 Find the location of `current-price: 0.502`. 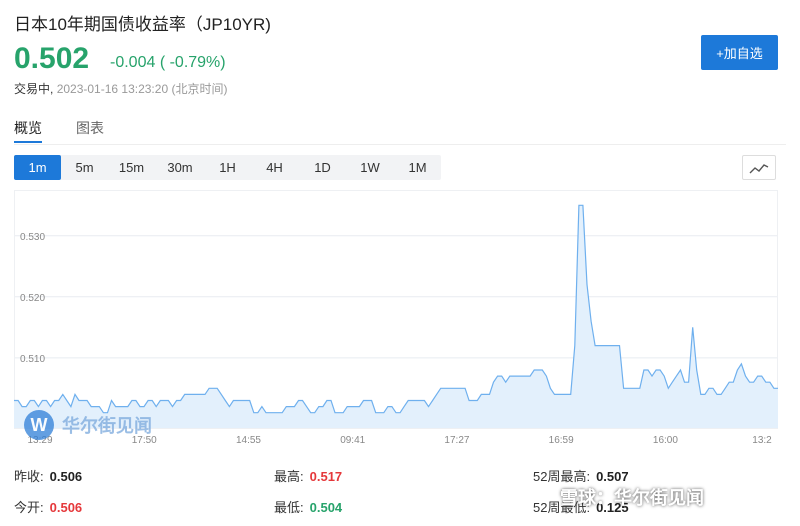

current-price: 0.502 is located at coordinates (52, 58).